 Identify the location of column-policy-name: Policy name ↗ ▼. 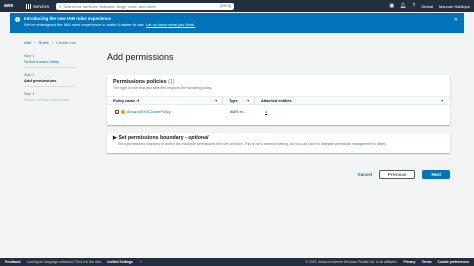
(164, 100).